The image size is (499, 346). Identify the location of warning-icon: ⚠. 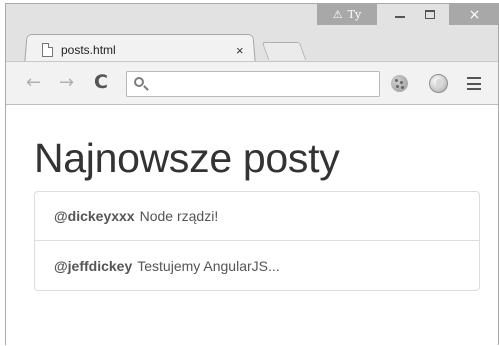
(337, 14).